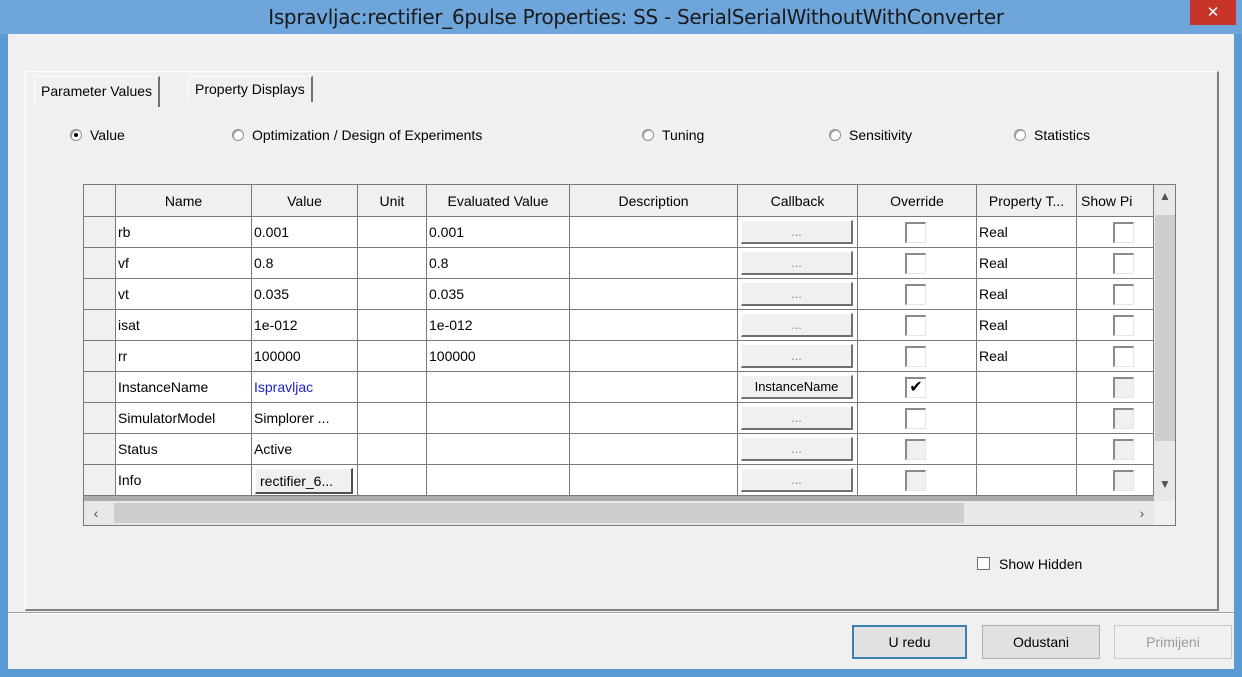 This screenshot has width=1242, height=677. I want to click on column-header-description: Description, so click(654, 201).